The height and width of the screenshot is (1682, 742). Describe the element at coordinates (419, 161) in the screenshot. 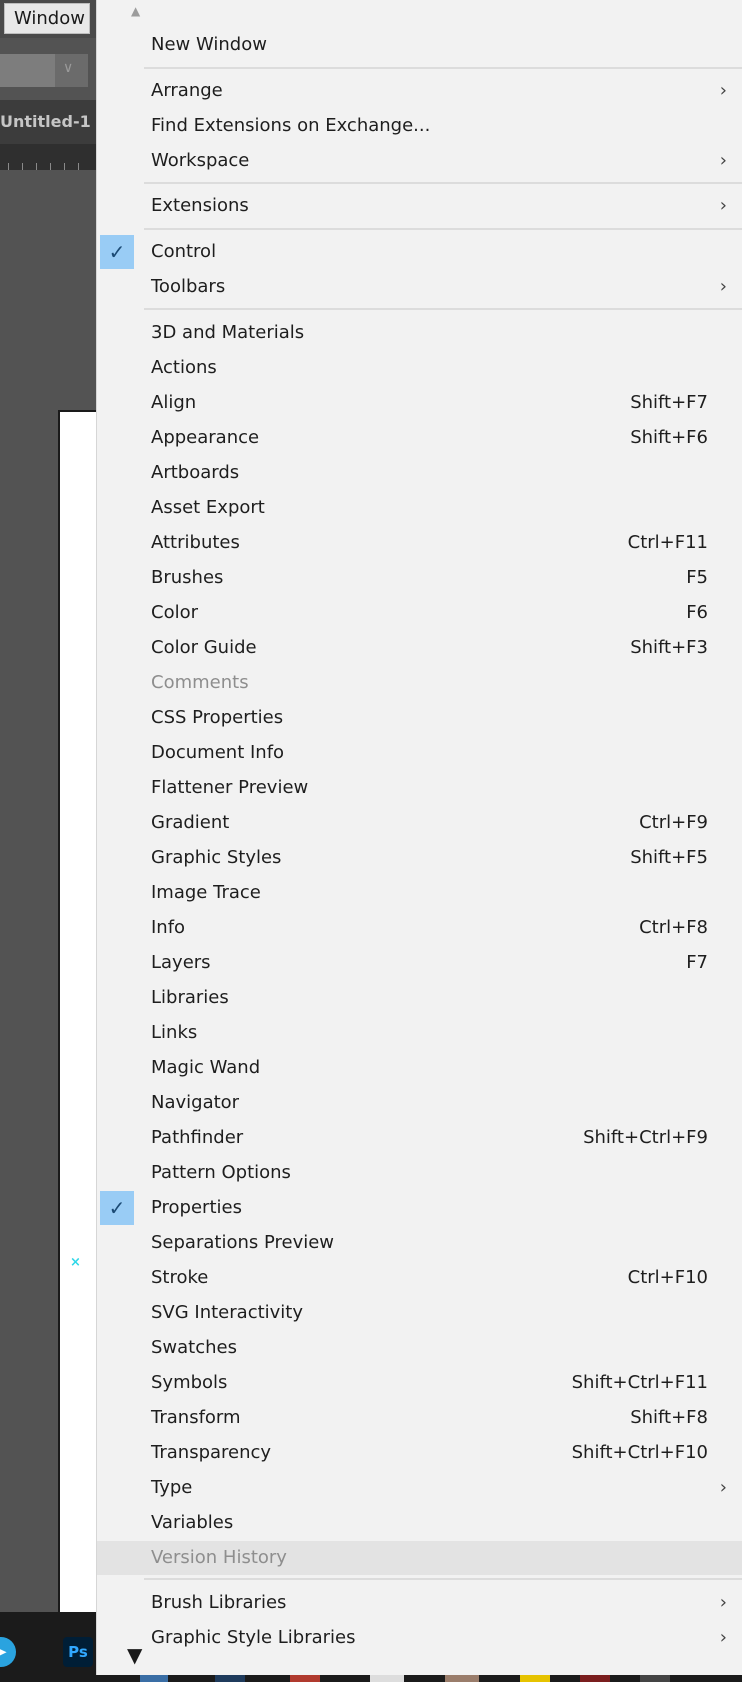

I see `menu-item-workspace: Workspace ›` at that location.